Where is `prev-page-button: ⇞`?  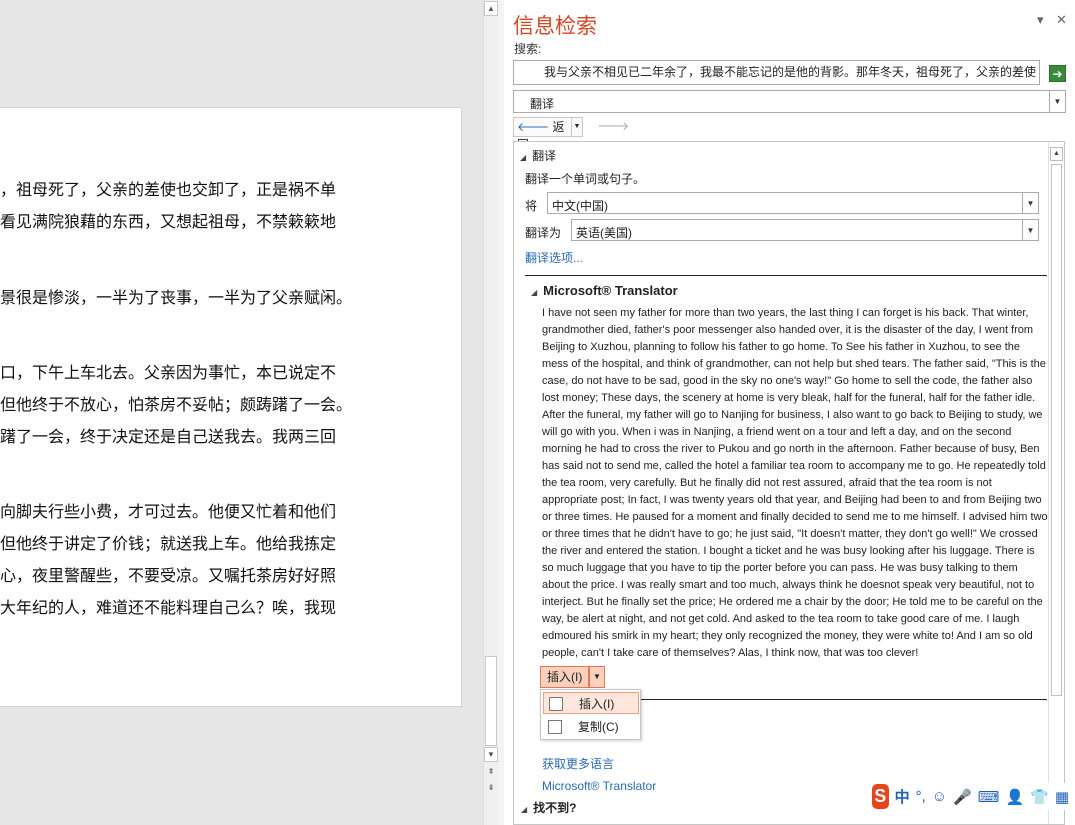 prev-page-button: ⇞ is located at coordinates (491, 772).